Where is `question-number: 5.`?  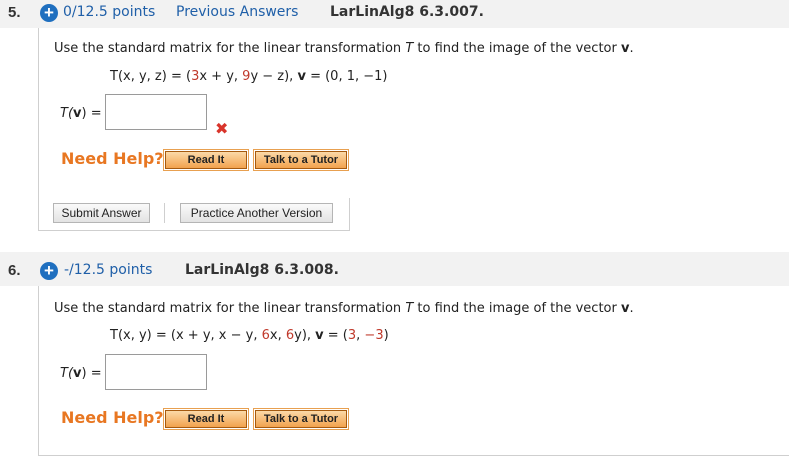 question-number: 5. is located at coordinates (14, 12).